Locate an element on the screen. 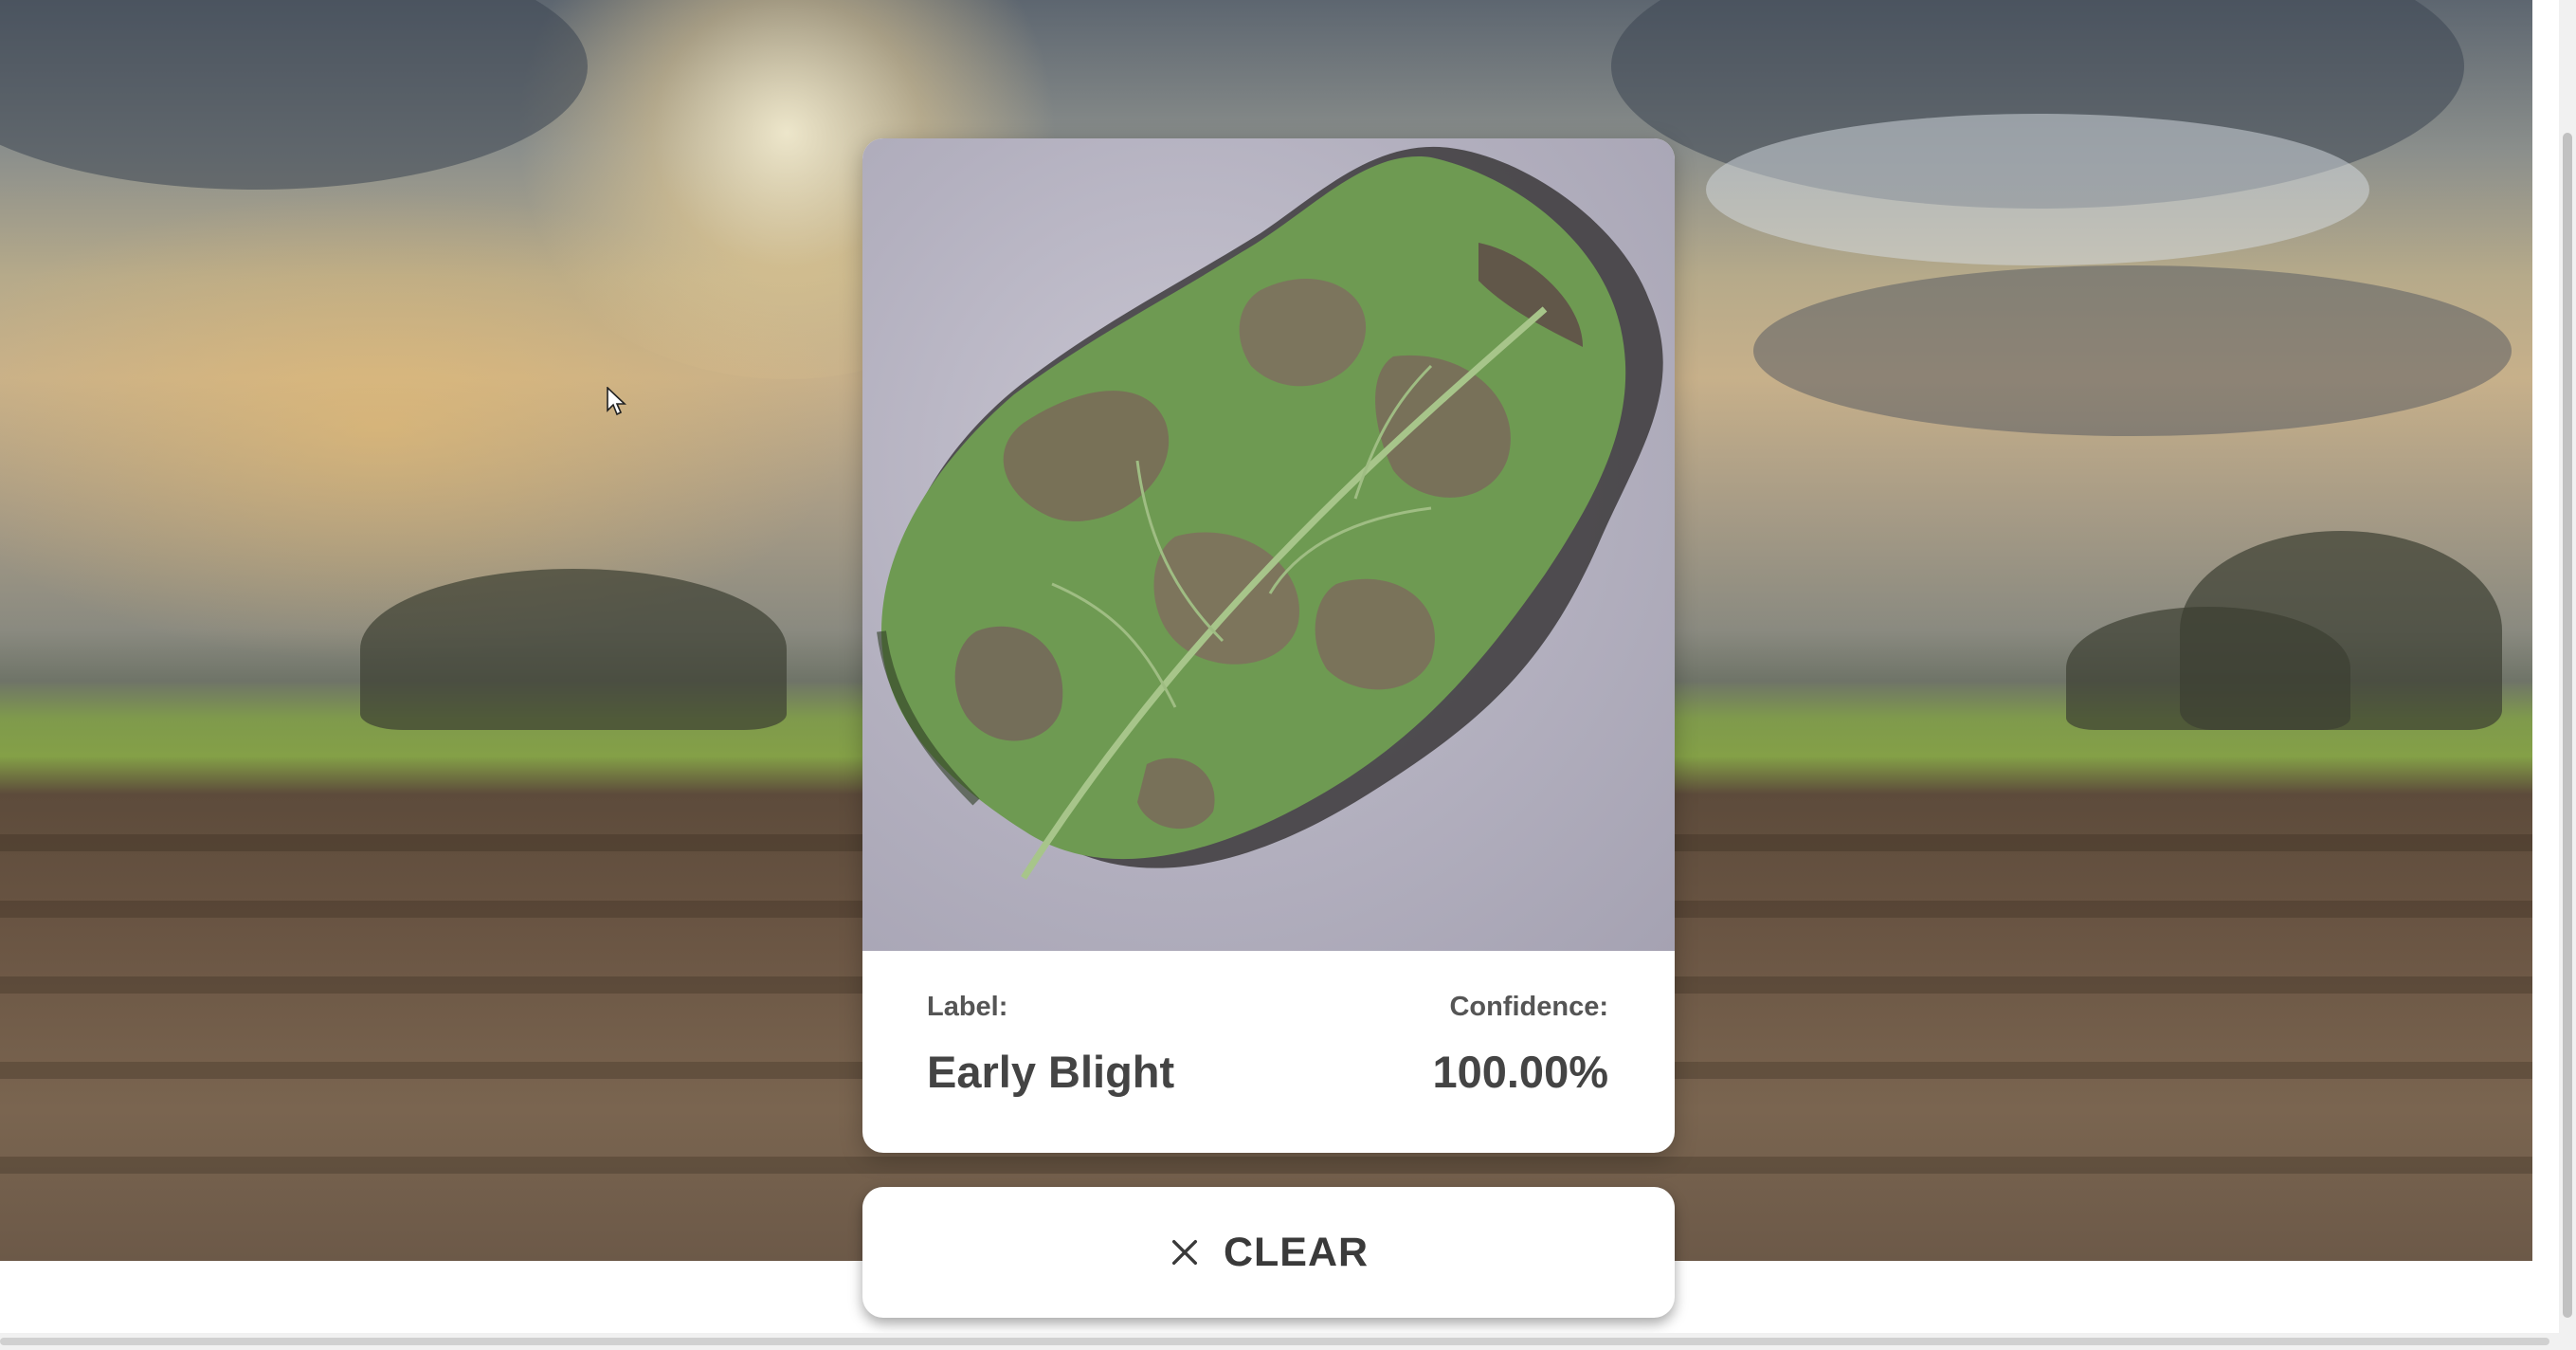  vertical-scrollbar is located at coordinates (2567, 675).